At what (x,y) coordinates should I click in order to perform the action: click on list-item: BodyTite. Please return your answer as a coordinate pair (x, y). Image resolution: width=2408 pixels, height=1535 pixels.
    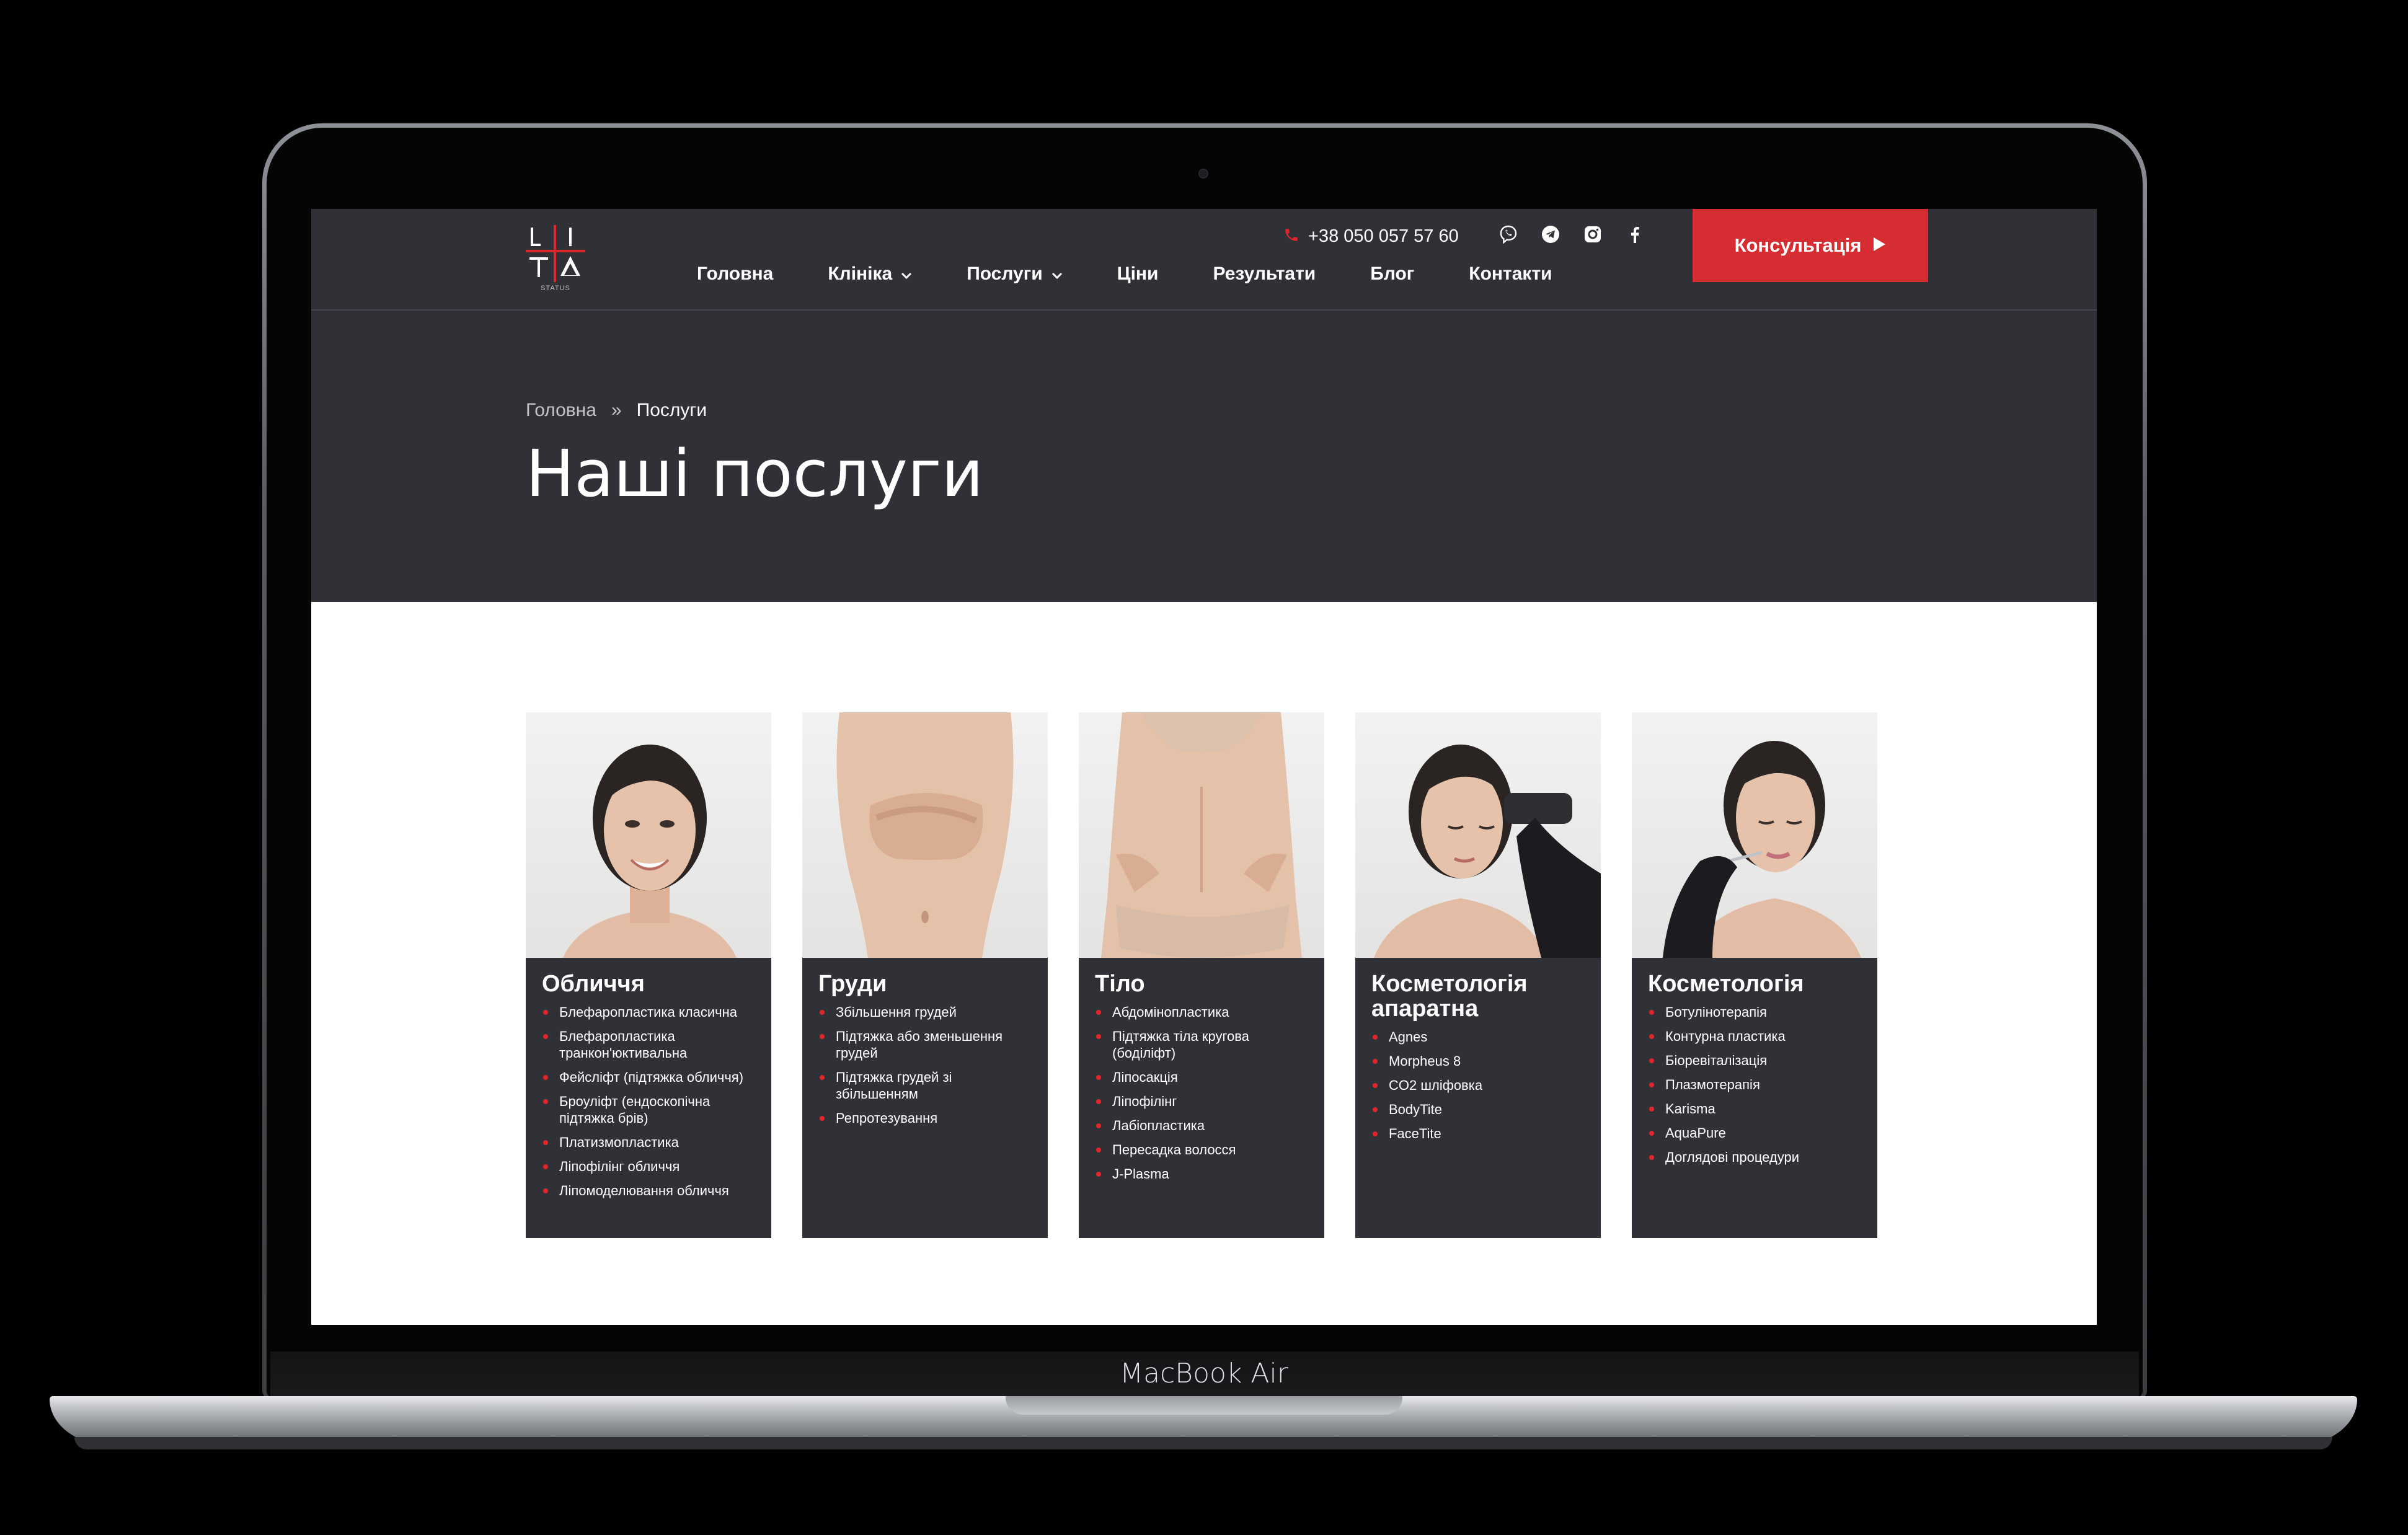
    Looking at the image, I should click on (1478, 1109).